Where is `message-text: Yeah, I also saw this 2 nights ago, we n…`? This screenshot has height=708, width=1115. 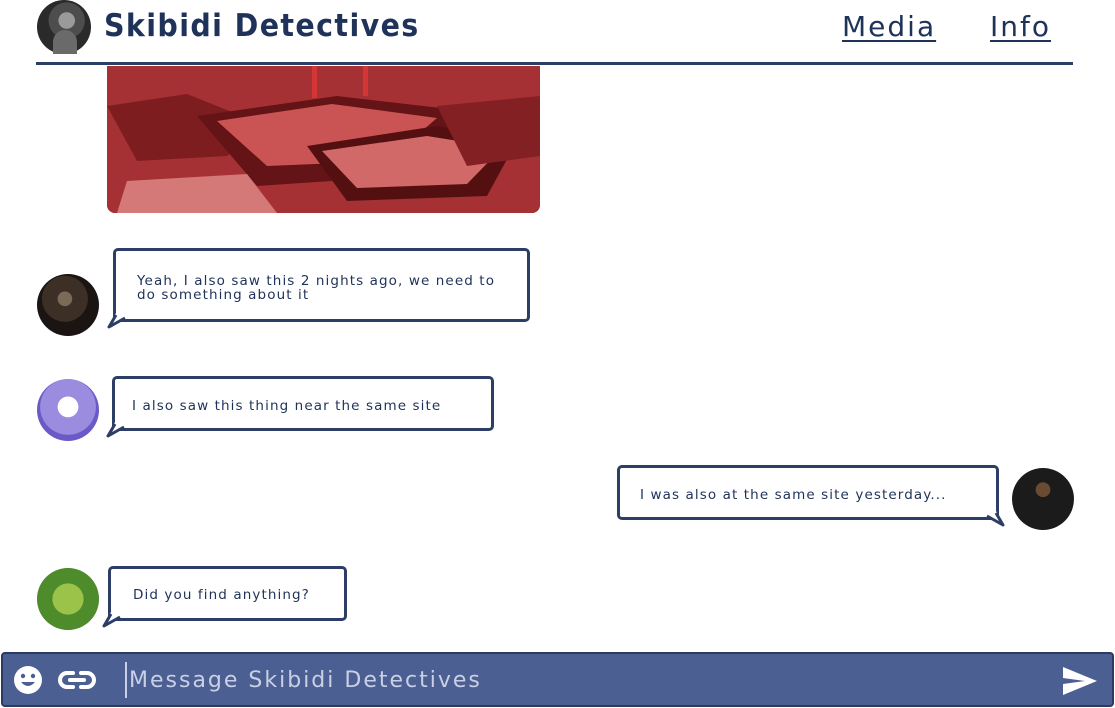
message-text: Yeah, I also saw this 2 nights ago, we n… is located at coordinates (316, 288).